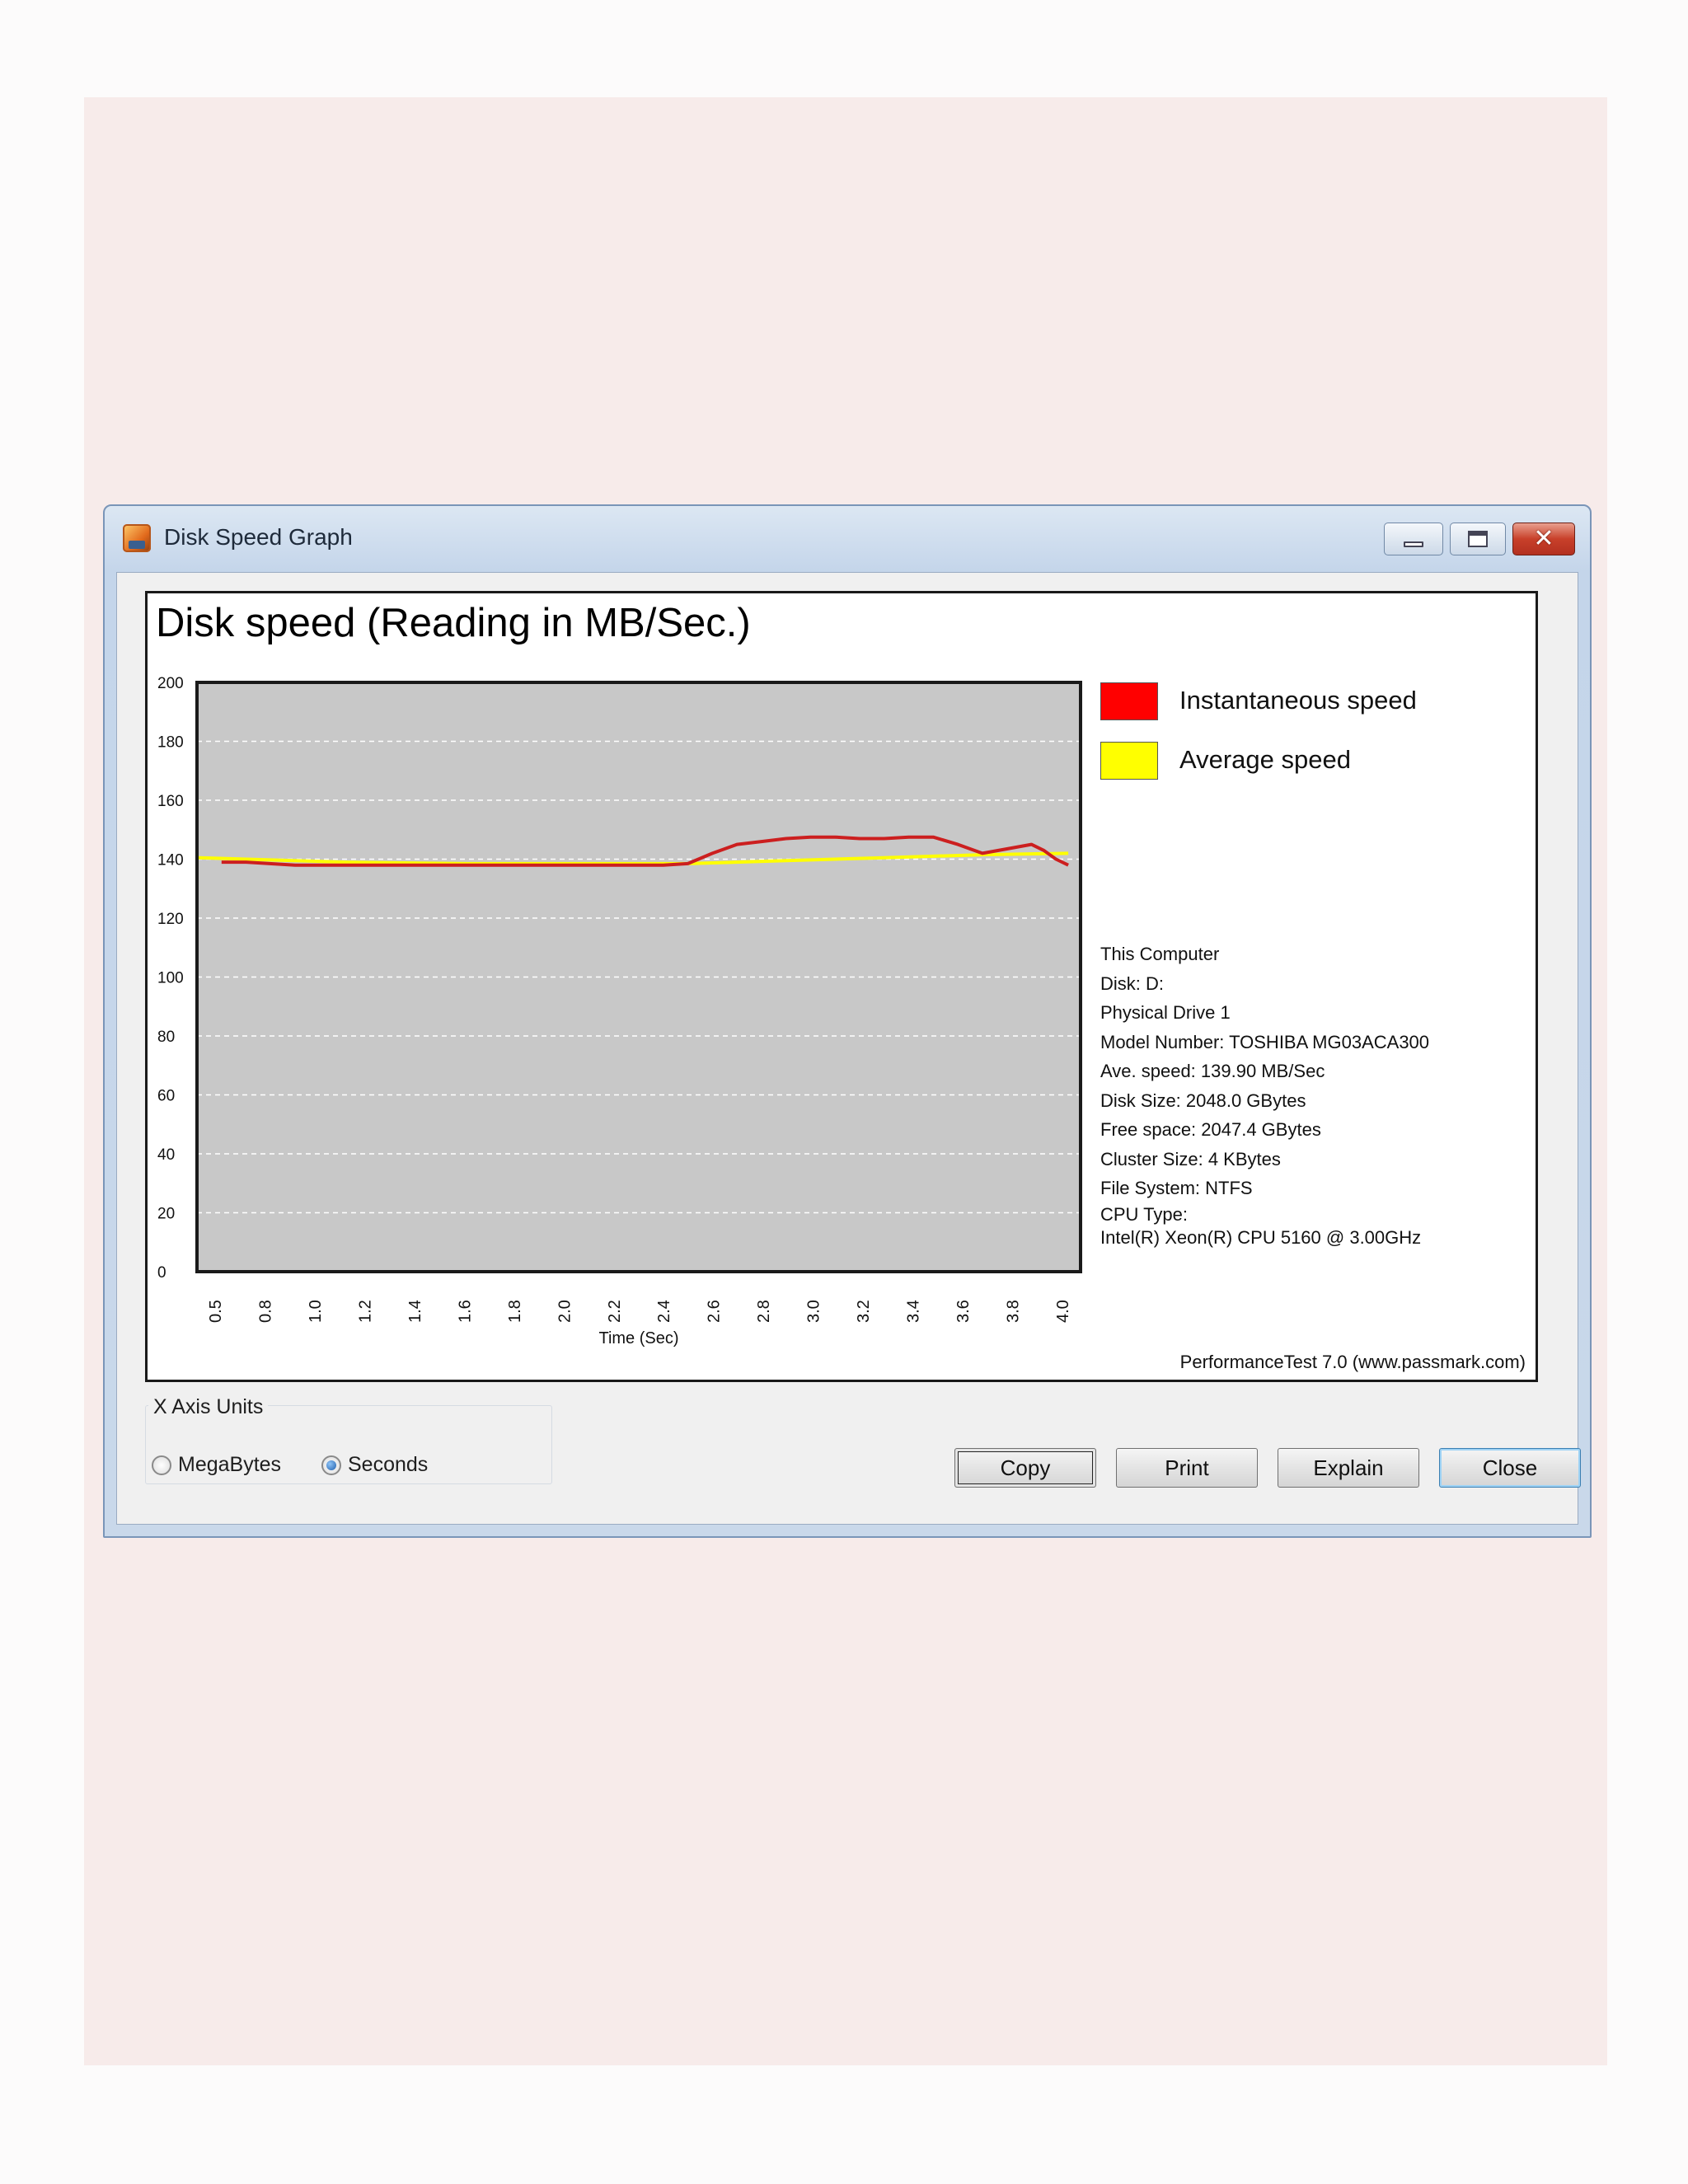 This screenshot has height=2184, width=1688. I want to click on y-tick-label: 60, so click(166, 1096).